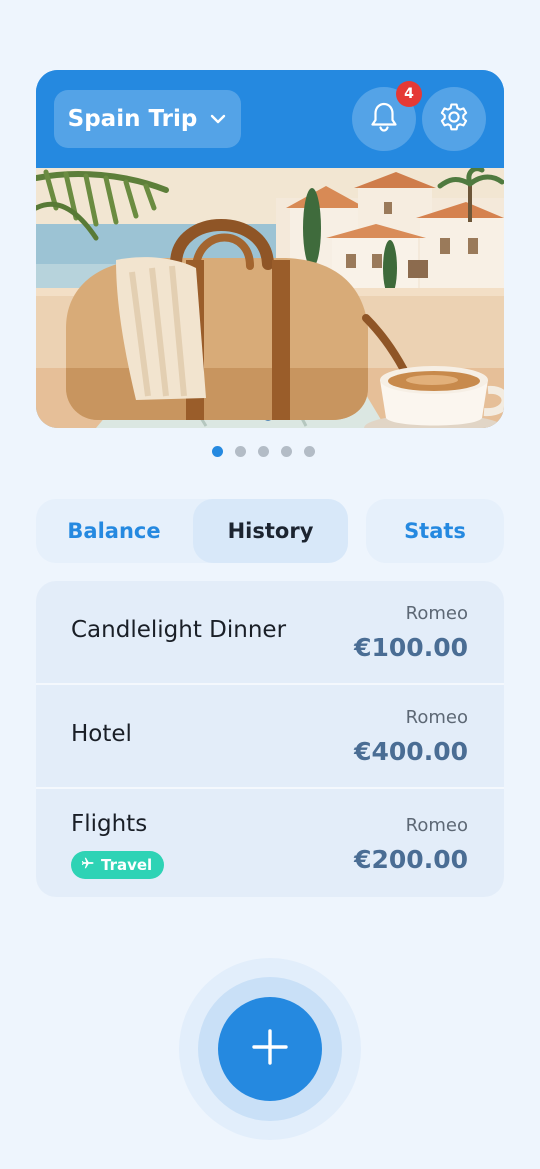  I want to click on add-expense-button, so click(270, 1049).